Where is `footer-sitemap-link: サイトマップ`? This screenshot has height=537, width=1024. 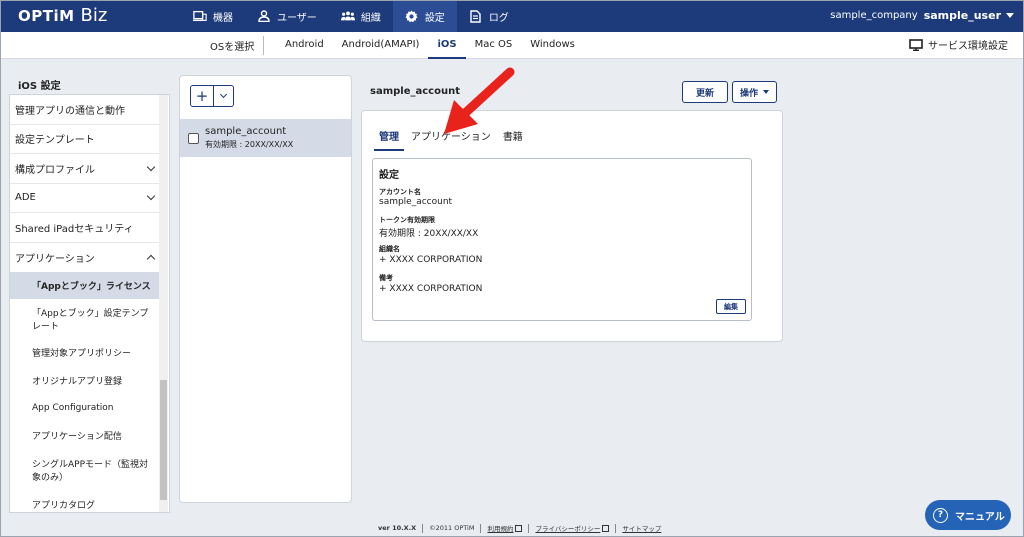
footer-sitemap-link: サイトマップ is located at coordinates (641, 528).